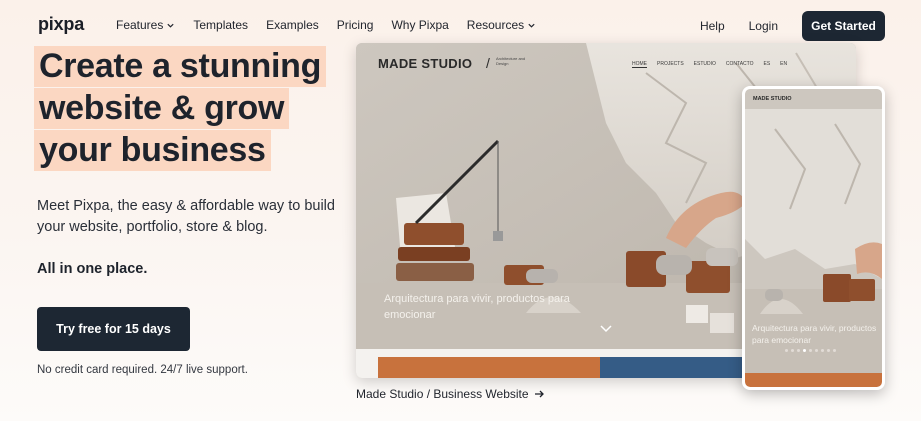 The image size is (921, 421). What do you see at coordinates (670, 64) in the screenshot?
I see `site-nav-item: PROJECTS` at bounding box center [670, 64].